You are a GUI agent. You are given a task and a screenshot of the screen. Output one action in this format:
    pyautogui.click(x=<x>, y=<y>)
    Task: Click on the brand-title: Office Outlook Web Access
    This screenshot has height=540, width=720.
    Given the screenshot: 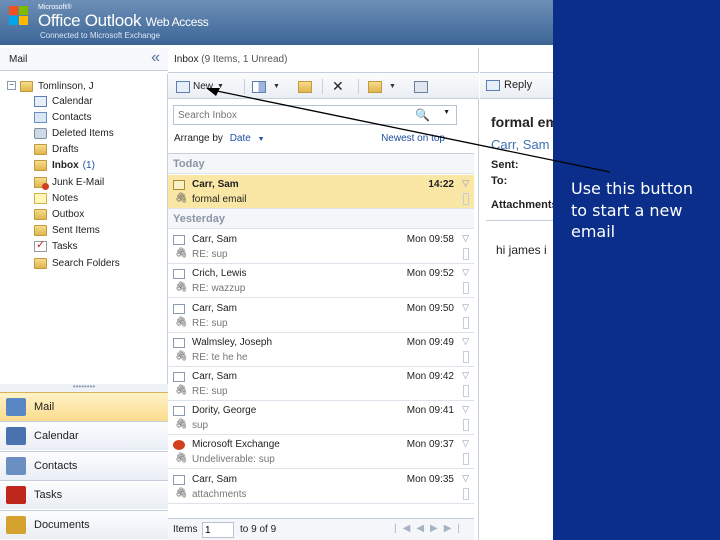 What is the action you would take?
    pyautogui.click(x=123, y=21)
    